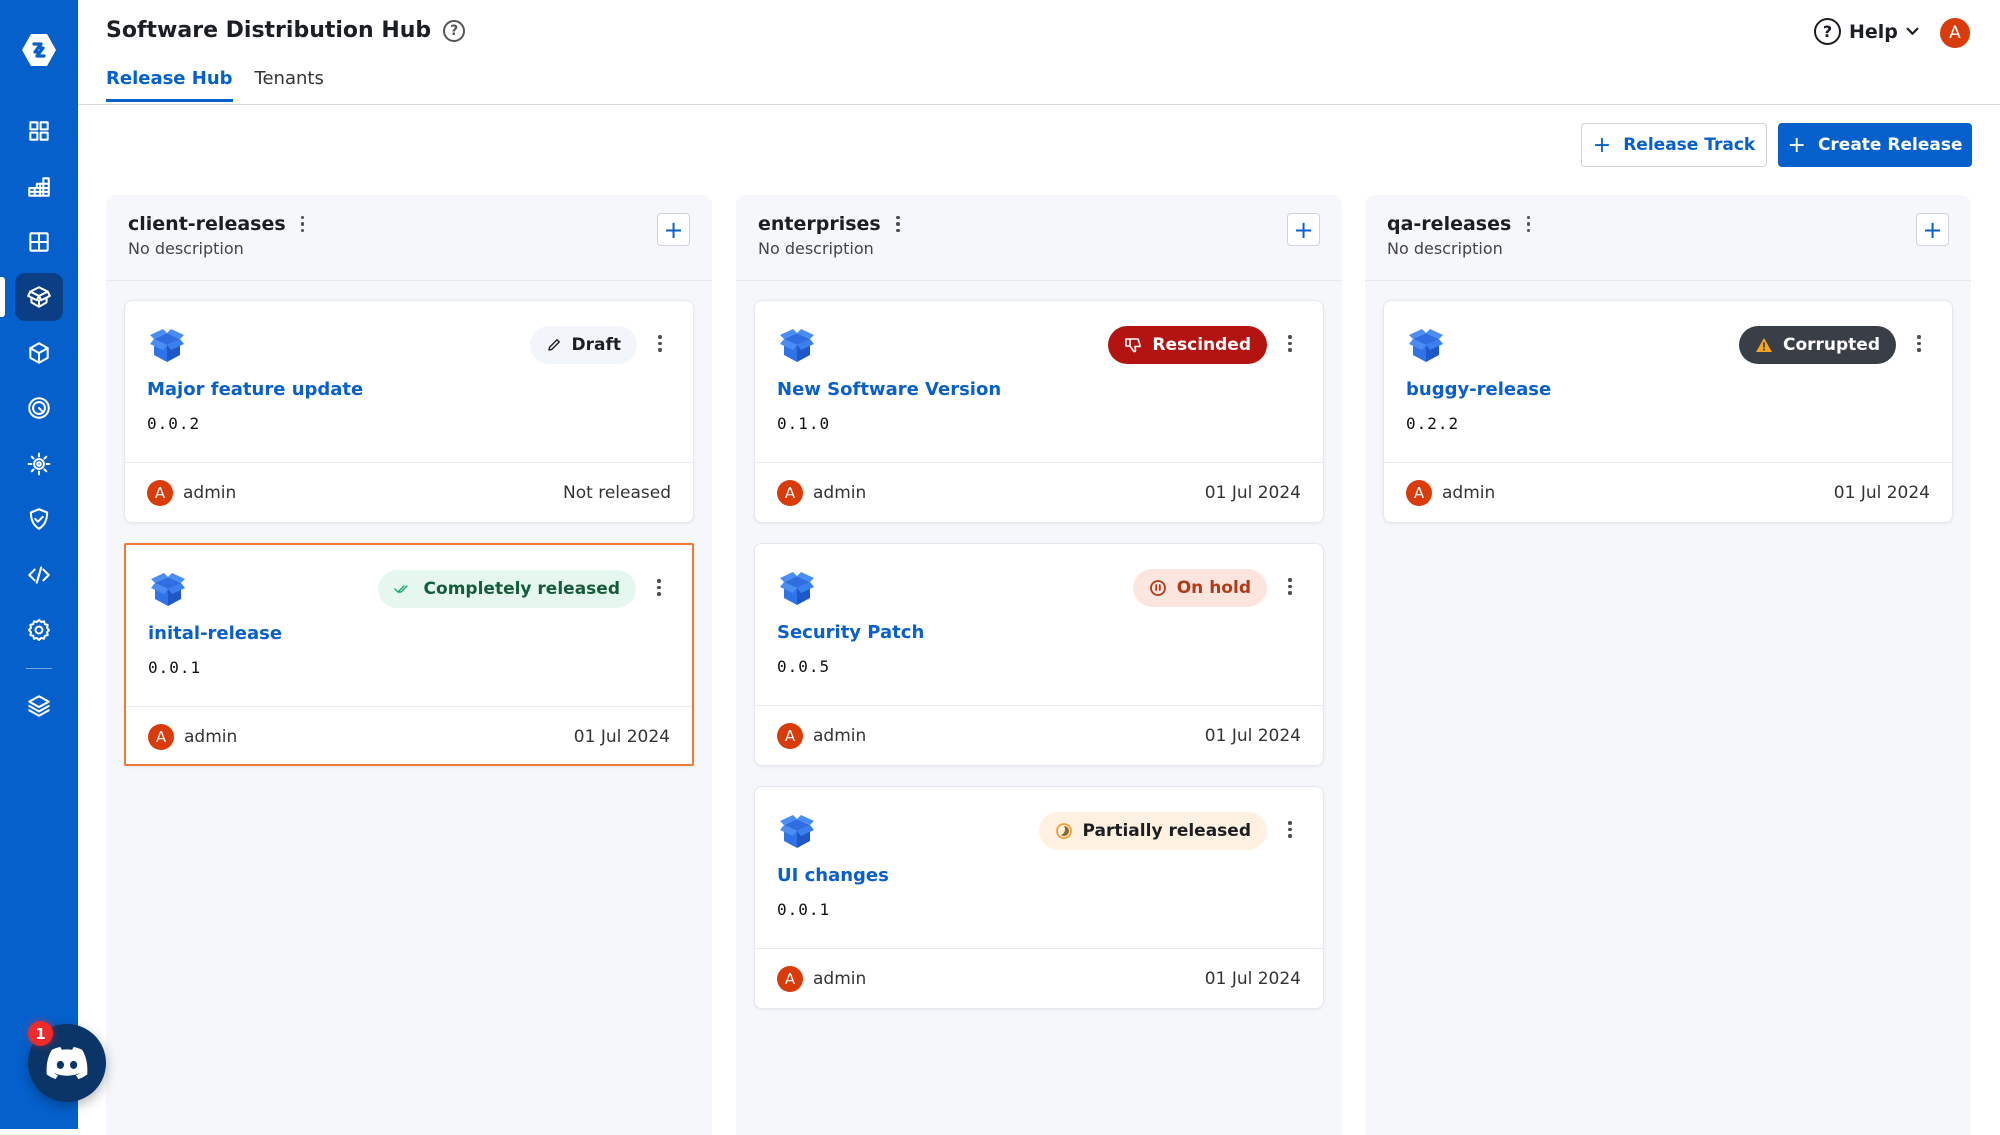 The width and height of the screenshot is (2000, 1135). What do you see at coordinates (1213, 588) in the screenshot?
I see `status-label: On hold` at bounding box center [1213, 588].